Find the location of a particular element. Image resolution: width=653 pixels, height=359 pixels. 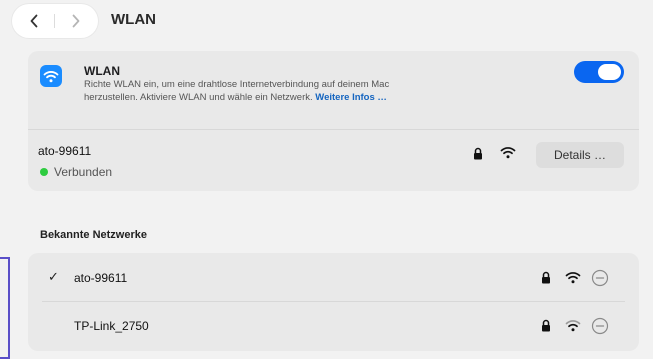

wifi-icon is located at coordinates (51, 76).